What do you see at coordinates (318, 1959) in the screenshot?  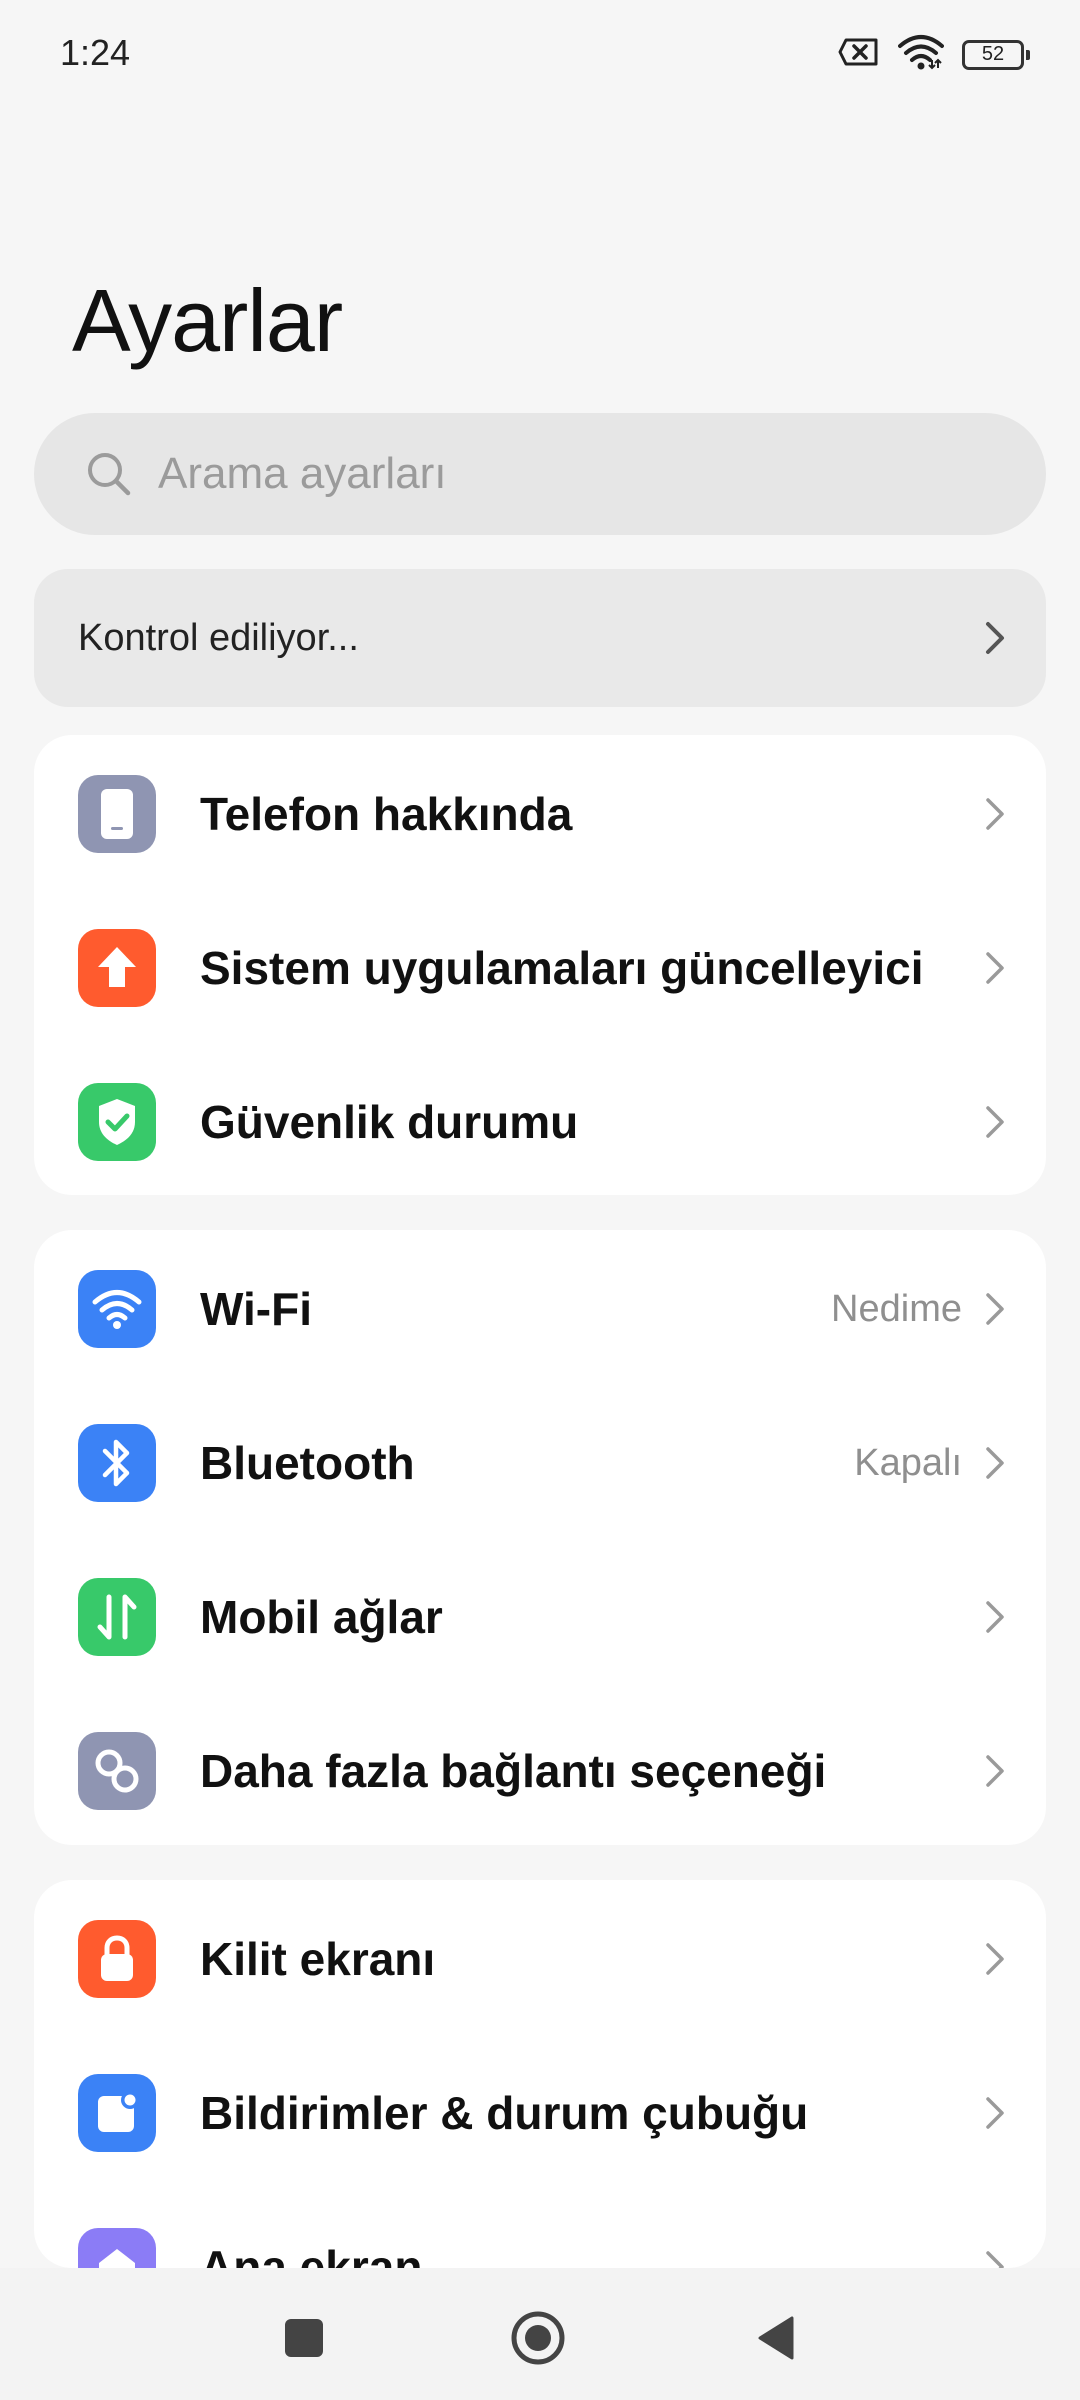 I see `settings-item-label: Kilit ekranı` at bounding box center [318, 1959].